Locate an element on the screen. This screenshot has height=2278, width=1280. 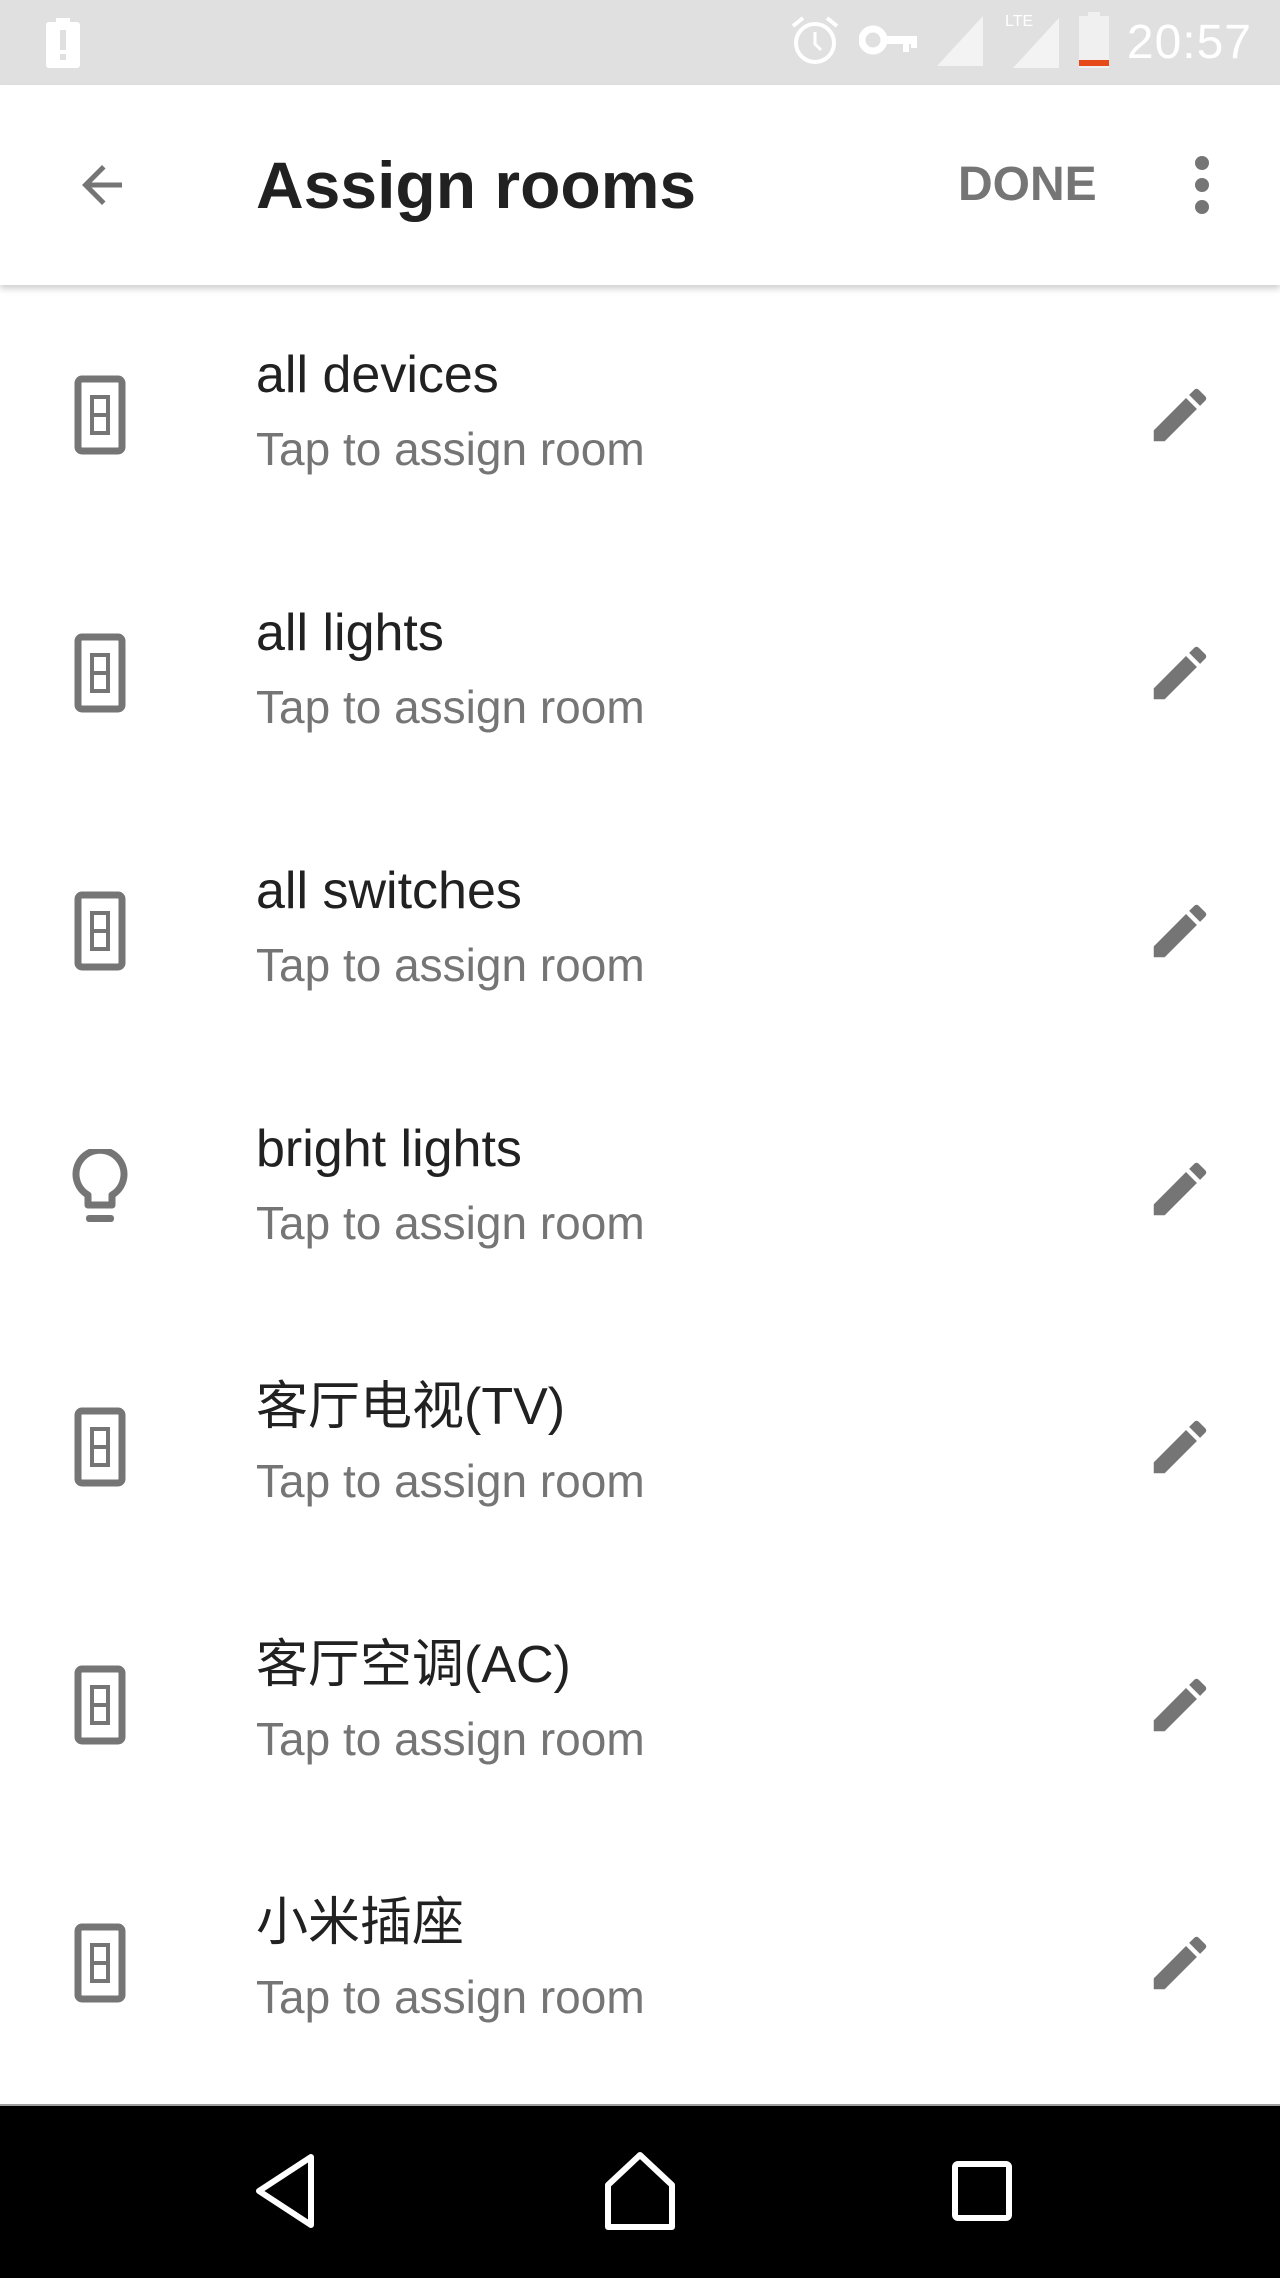
page-title: Assign rooms is located at coordinates (476, 185).